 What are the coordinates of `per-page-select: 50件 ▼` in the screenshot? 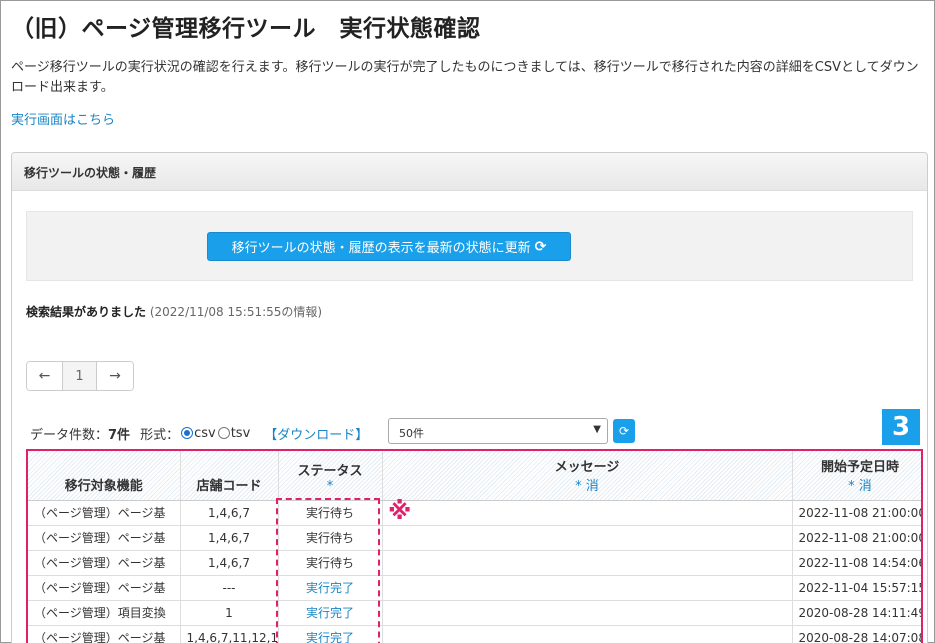 It's located at (498, 431).